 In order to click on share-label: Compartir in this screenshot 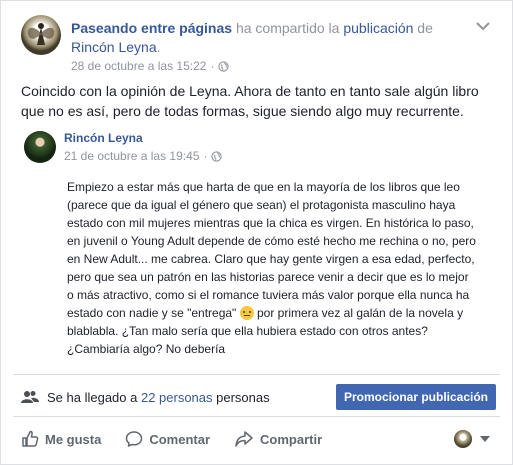, I will do `click(291, 439)`.